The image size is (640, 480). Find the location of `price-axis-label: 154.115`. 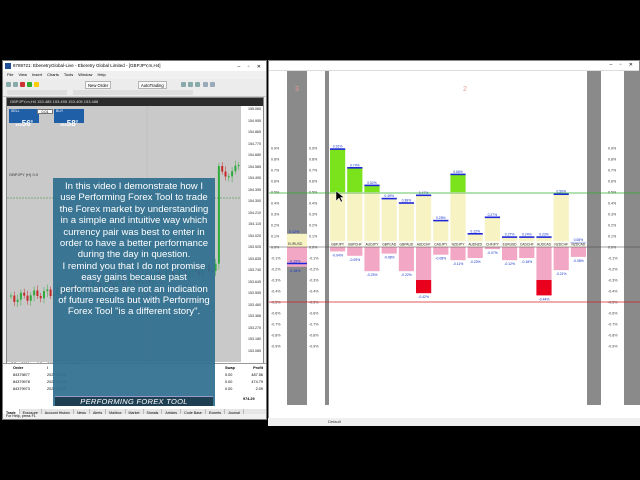

price-axis-label: 154.115 is located at coordinates (254, 224).